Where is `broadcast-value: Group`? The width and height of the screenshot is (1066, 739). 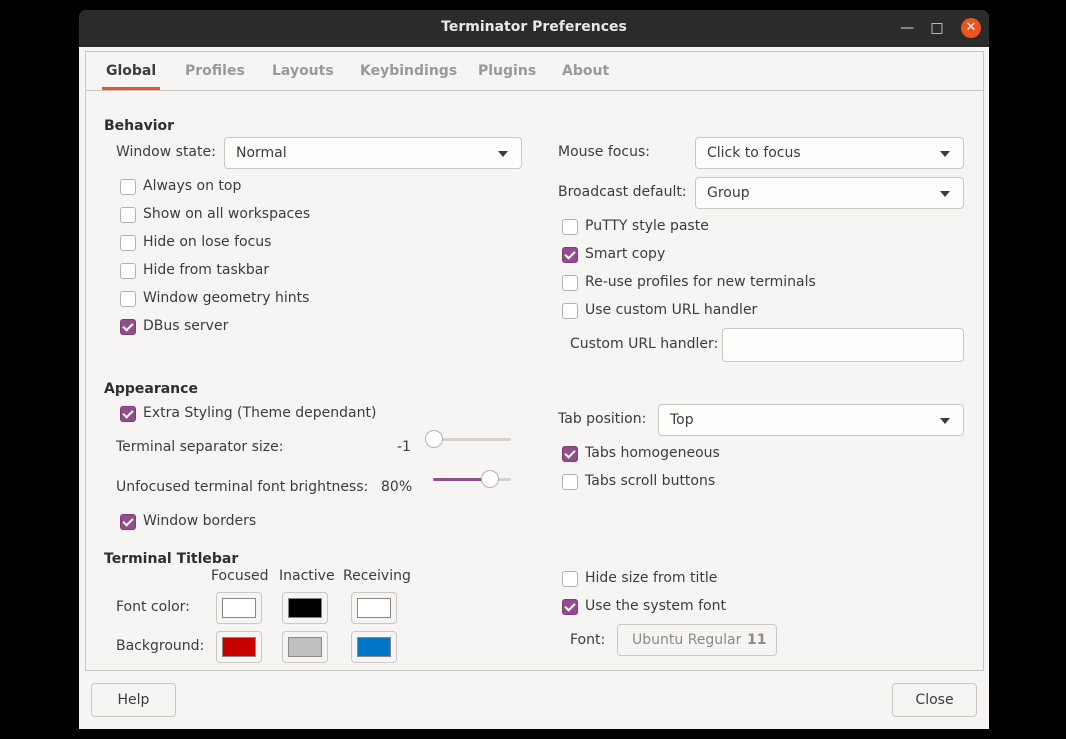
broadcast-value: Group is located at coordinates (728, 193).